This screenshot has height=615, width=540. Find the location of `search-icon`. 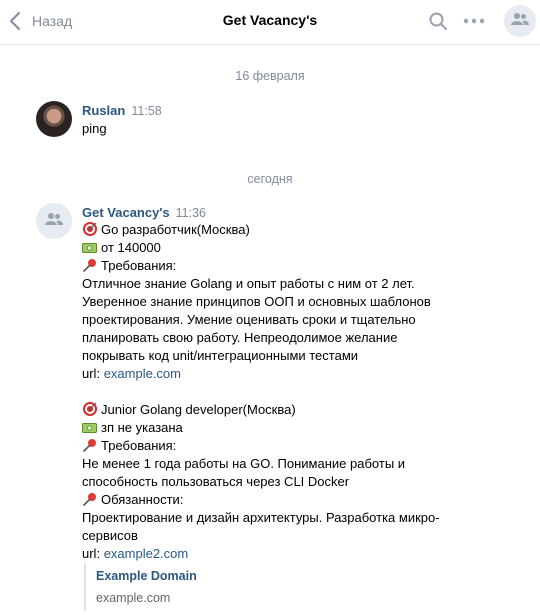

search-icon is located at coordinates (438, 21).